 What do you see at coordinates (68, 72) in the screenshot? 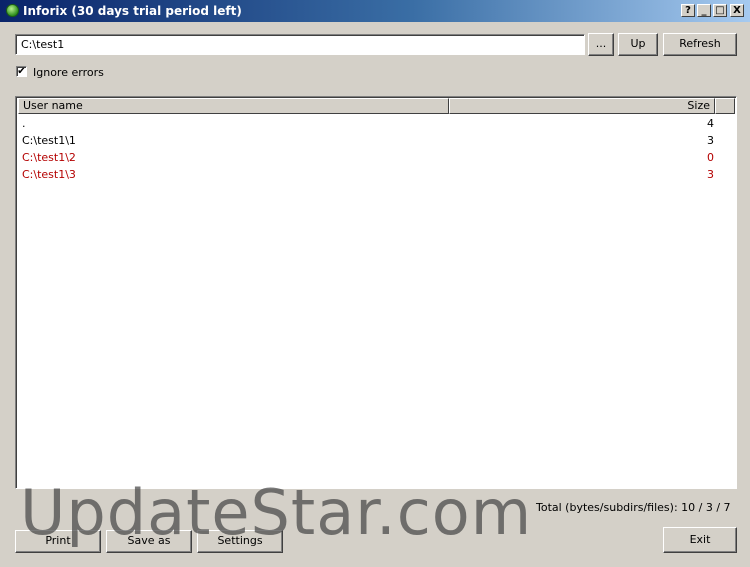
I see `ignore-errors-label: Ignore errors` at bounding box center [68, 72].